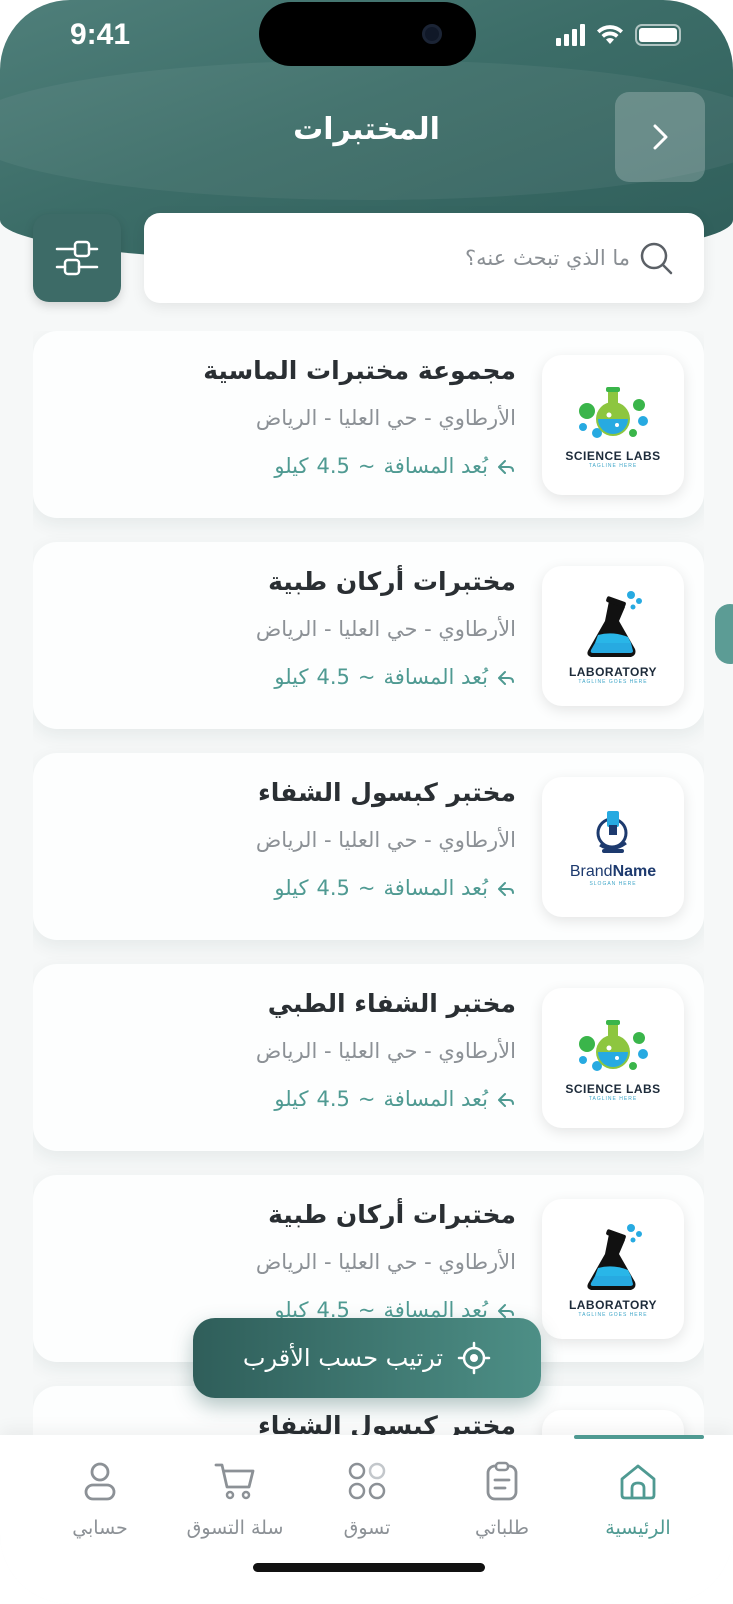 The height and width of the screenshot is (1604, 733). What do you see at coordinates (391, 1003) in the screenshot?
I see `lab-name: مختبر الشفاء الطبي` at bounding box center [391, 1003].